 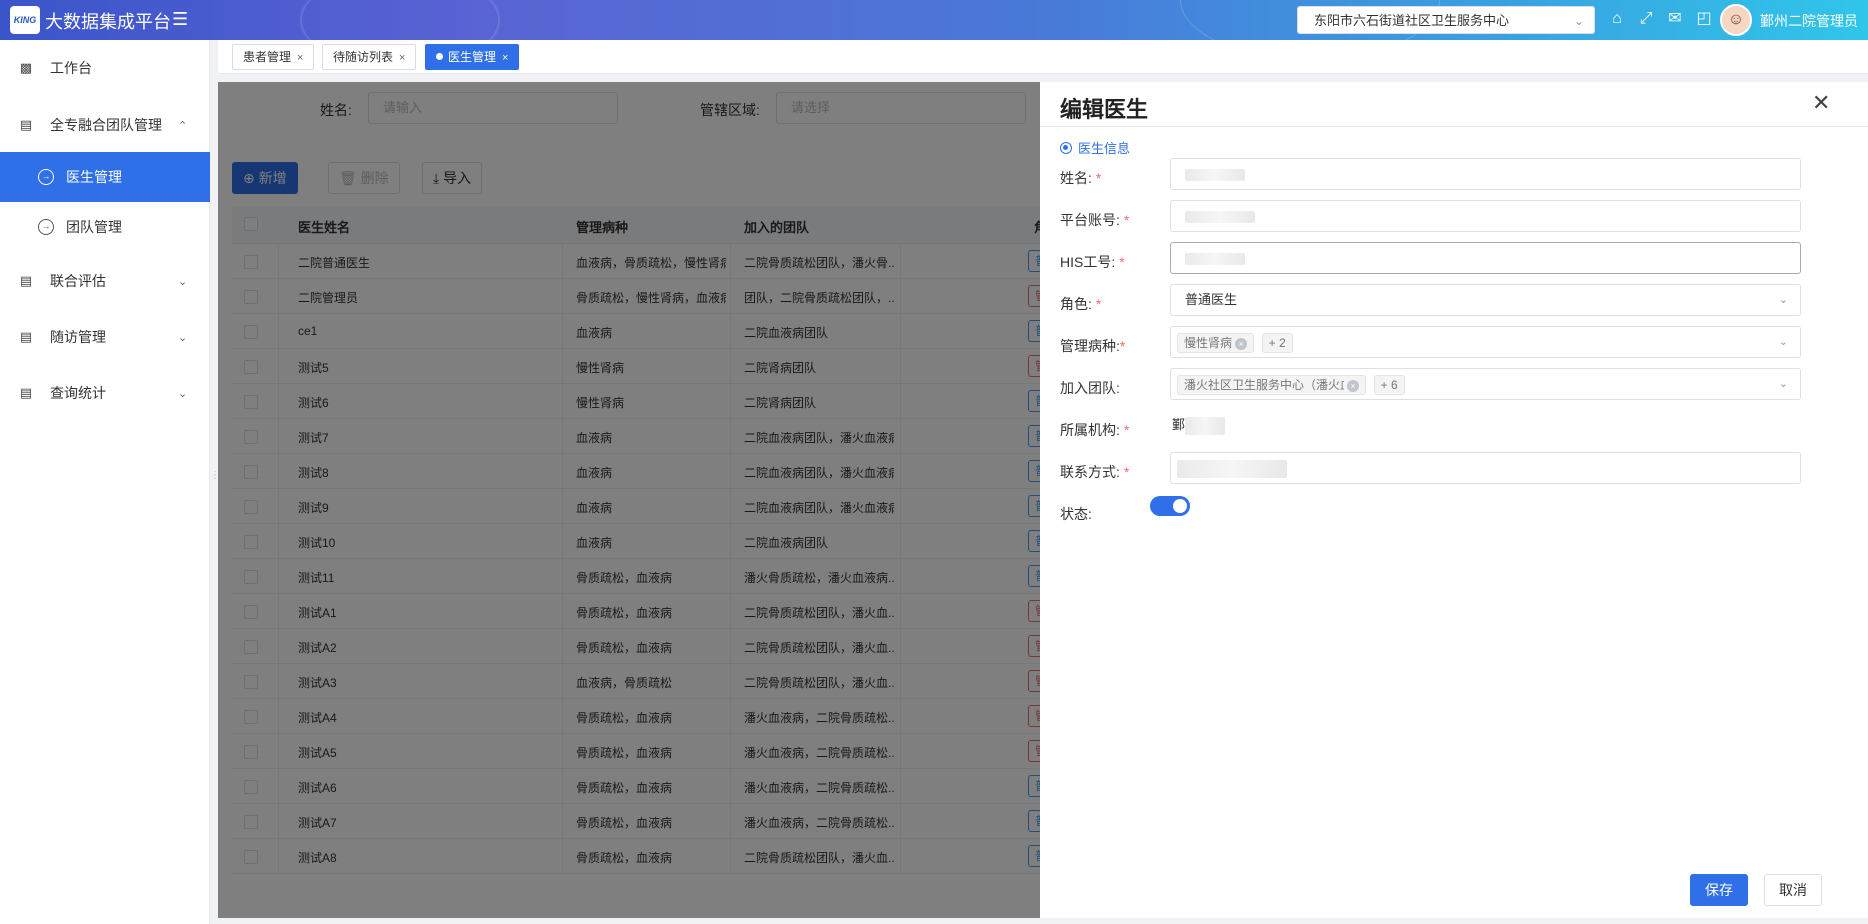 I want to click on close-icon: ✕, so click(x=1821, y=103).